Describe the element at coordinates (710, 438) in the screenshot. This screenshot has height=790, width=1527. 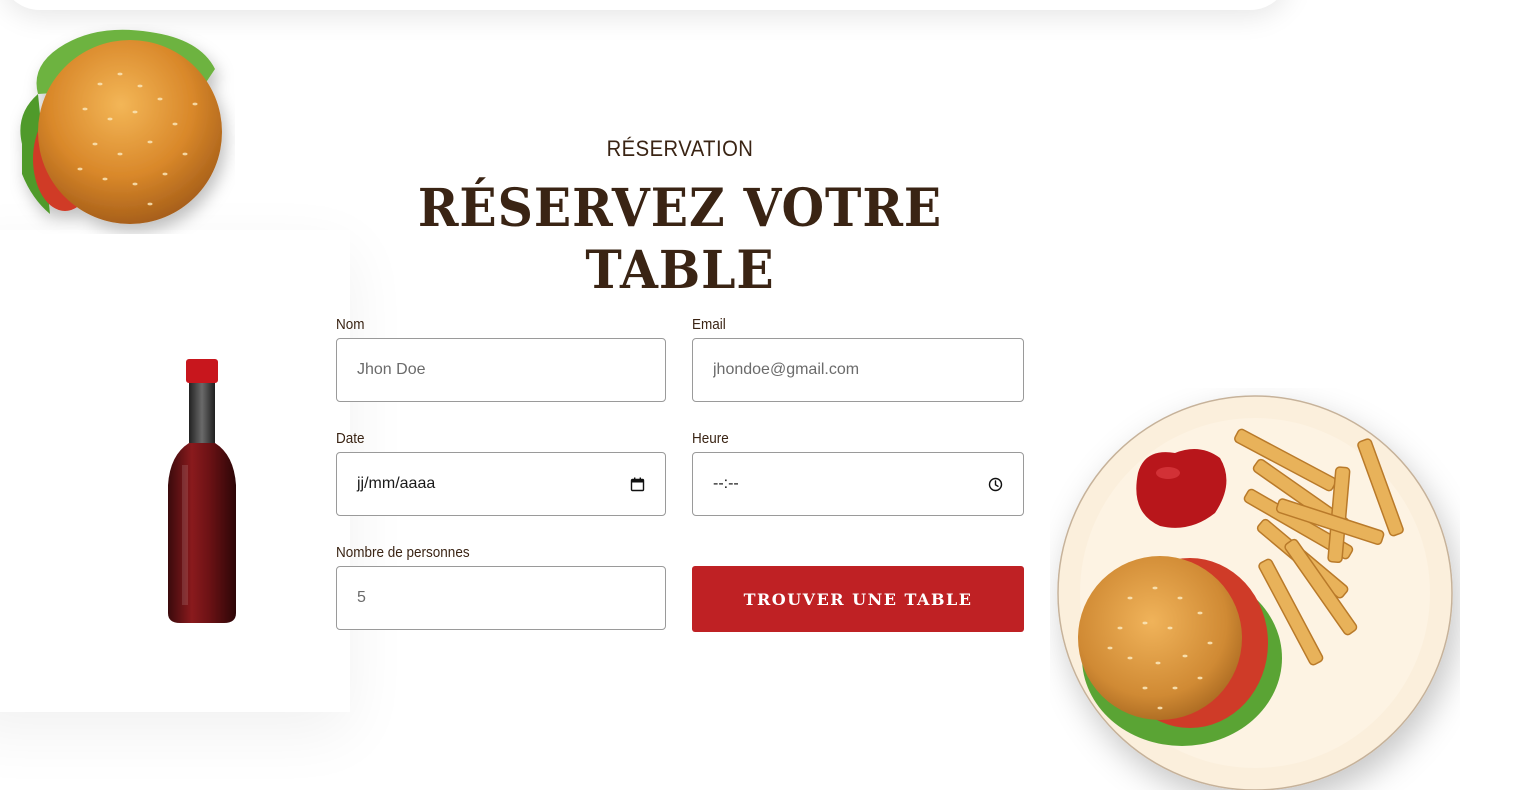
I see `time-label: Heure` at that location.